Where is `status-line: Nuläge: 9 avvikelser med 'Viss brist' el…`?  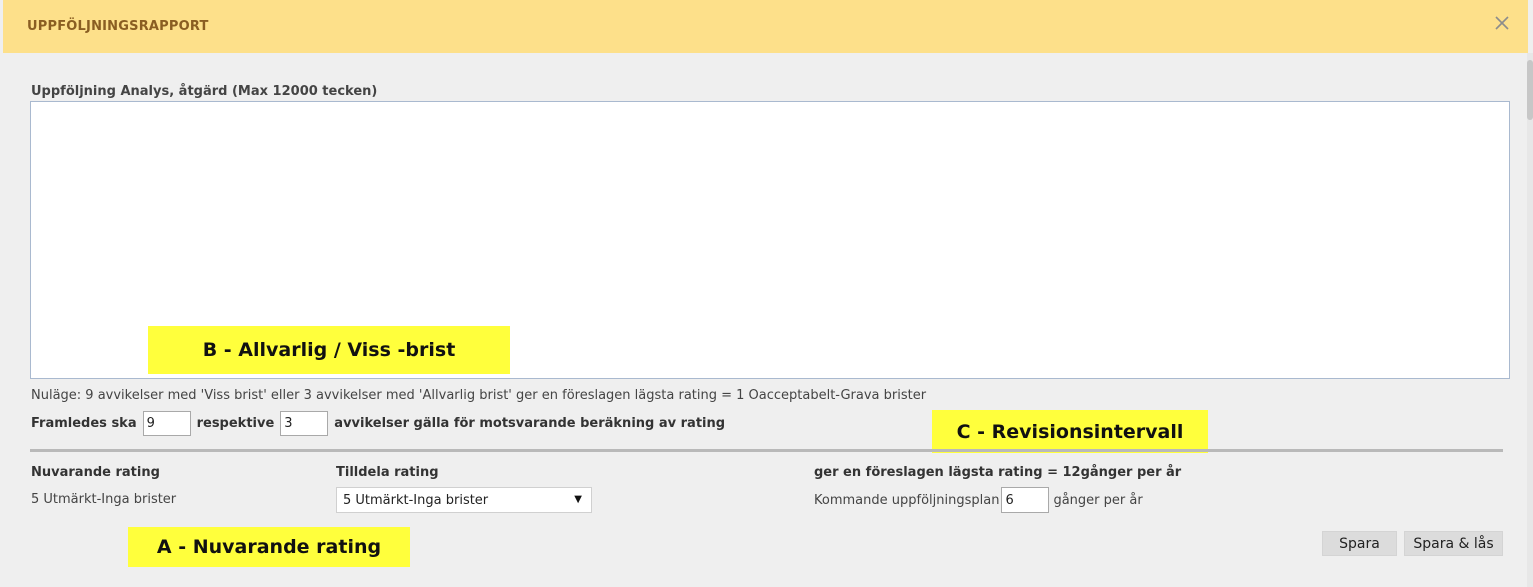
status-line: Nuläge: 9 avvikelser med 'Viss brist' el… is located at coordinates (479, 395).